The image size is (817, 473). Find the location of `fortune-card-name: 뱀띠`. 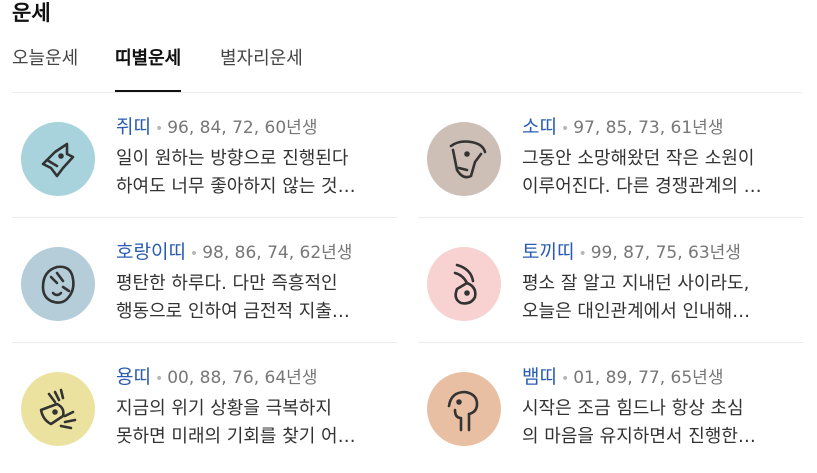

fortune-card-name: 뱀띠 is located at coordinates (539, 377).